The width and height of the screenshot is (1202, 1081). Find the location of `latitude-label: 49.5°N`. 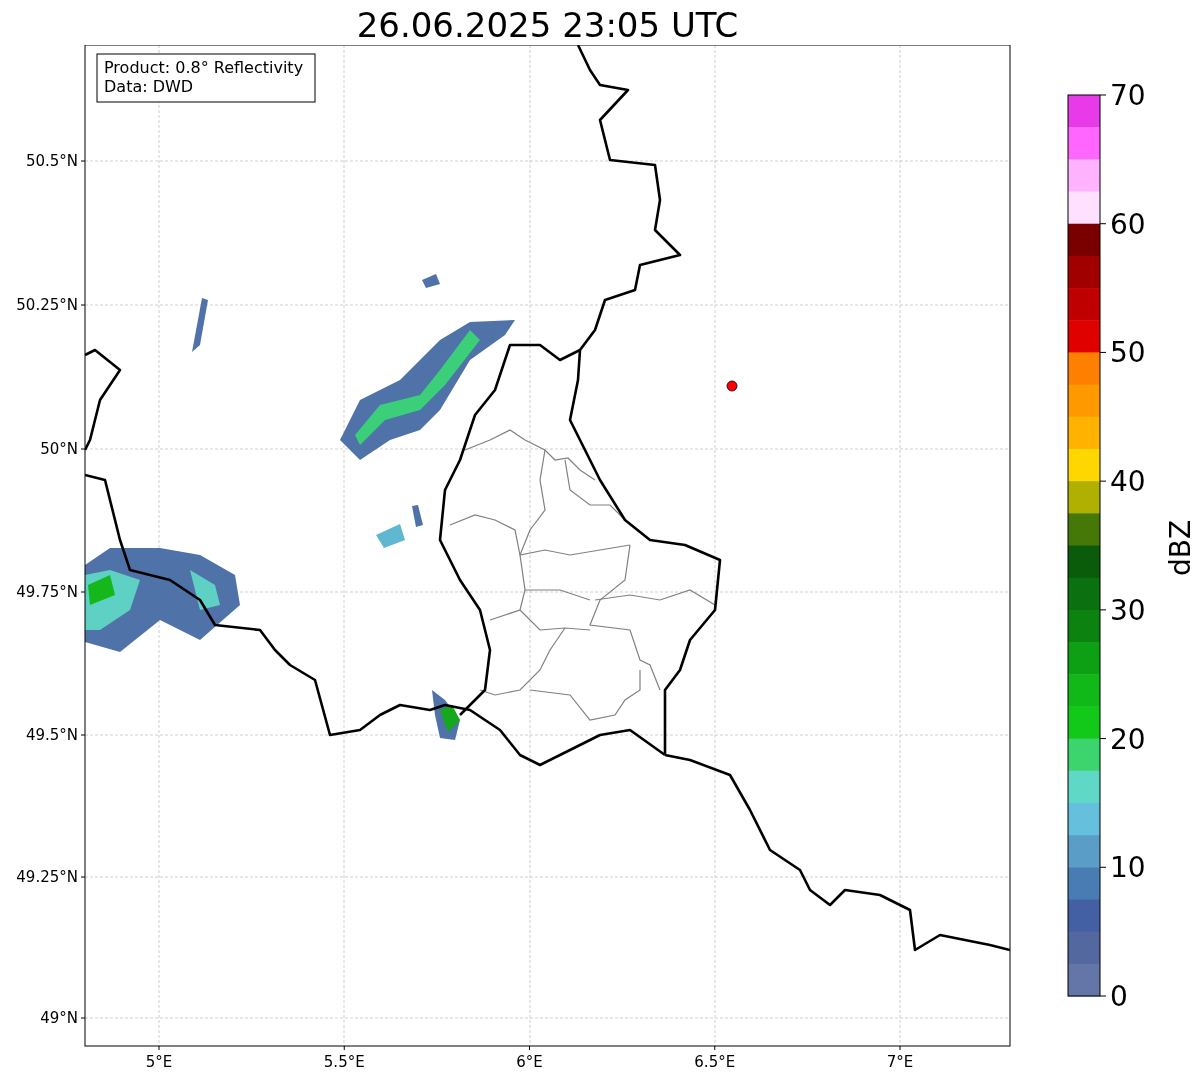

latitude-label: 49.5°N is located at coordinates (51, 735).